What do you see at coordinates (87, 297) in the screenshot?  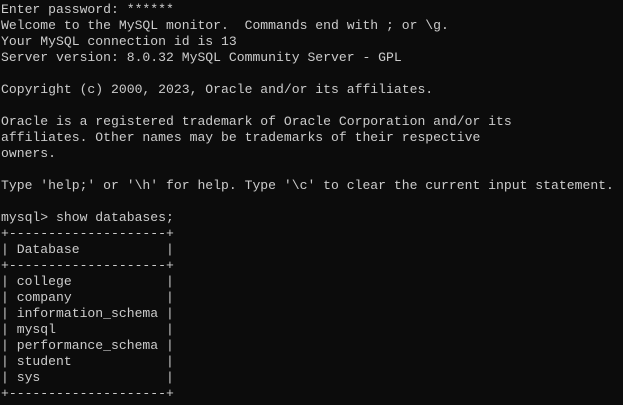 I see `table-row: | company |` at bounding box center [87, 297].